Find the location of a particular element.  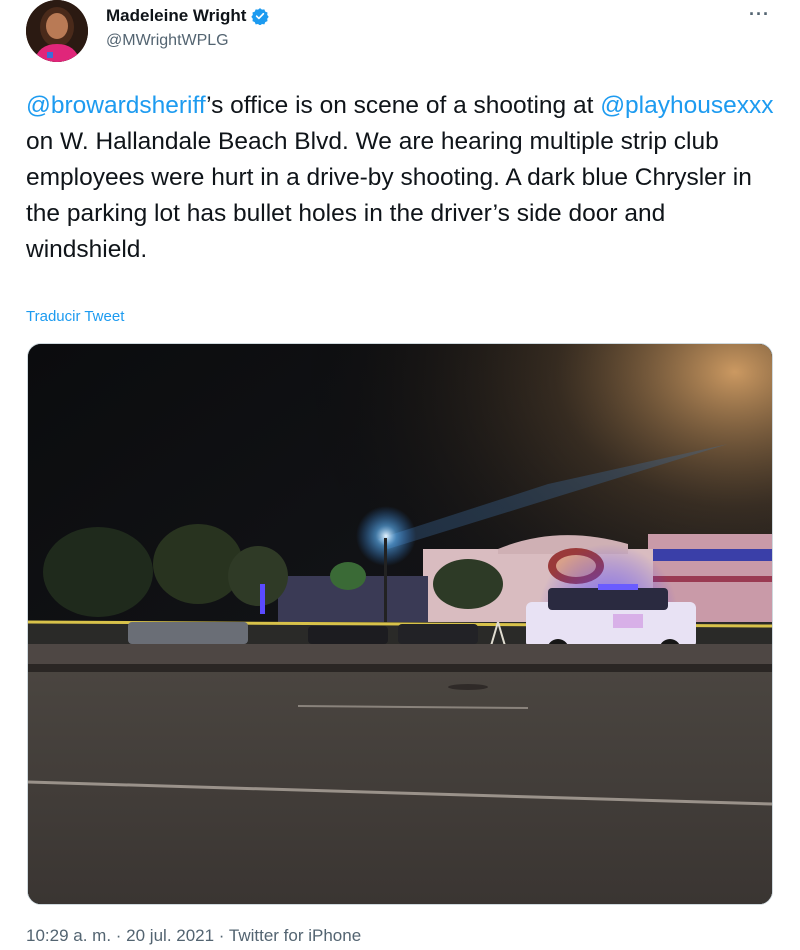

avatar is located at coordinates (57, 31).